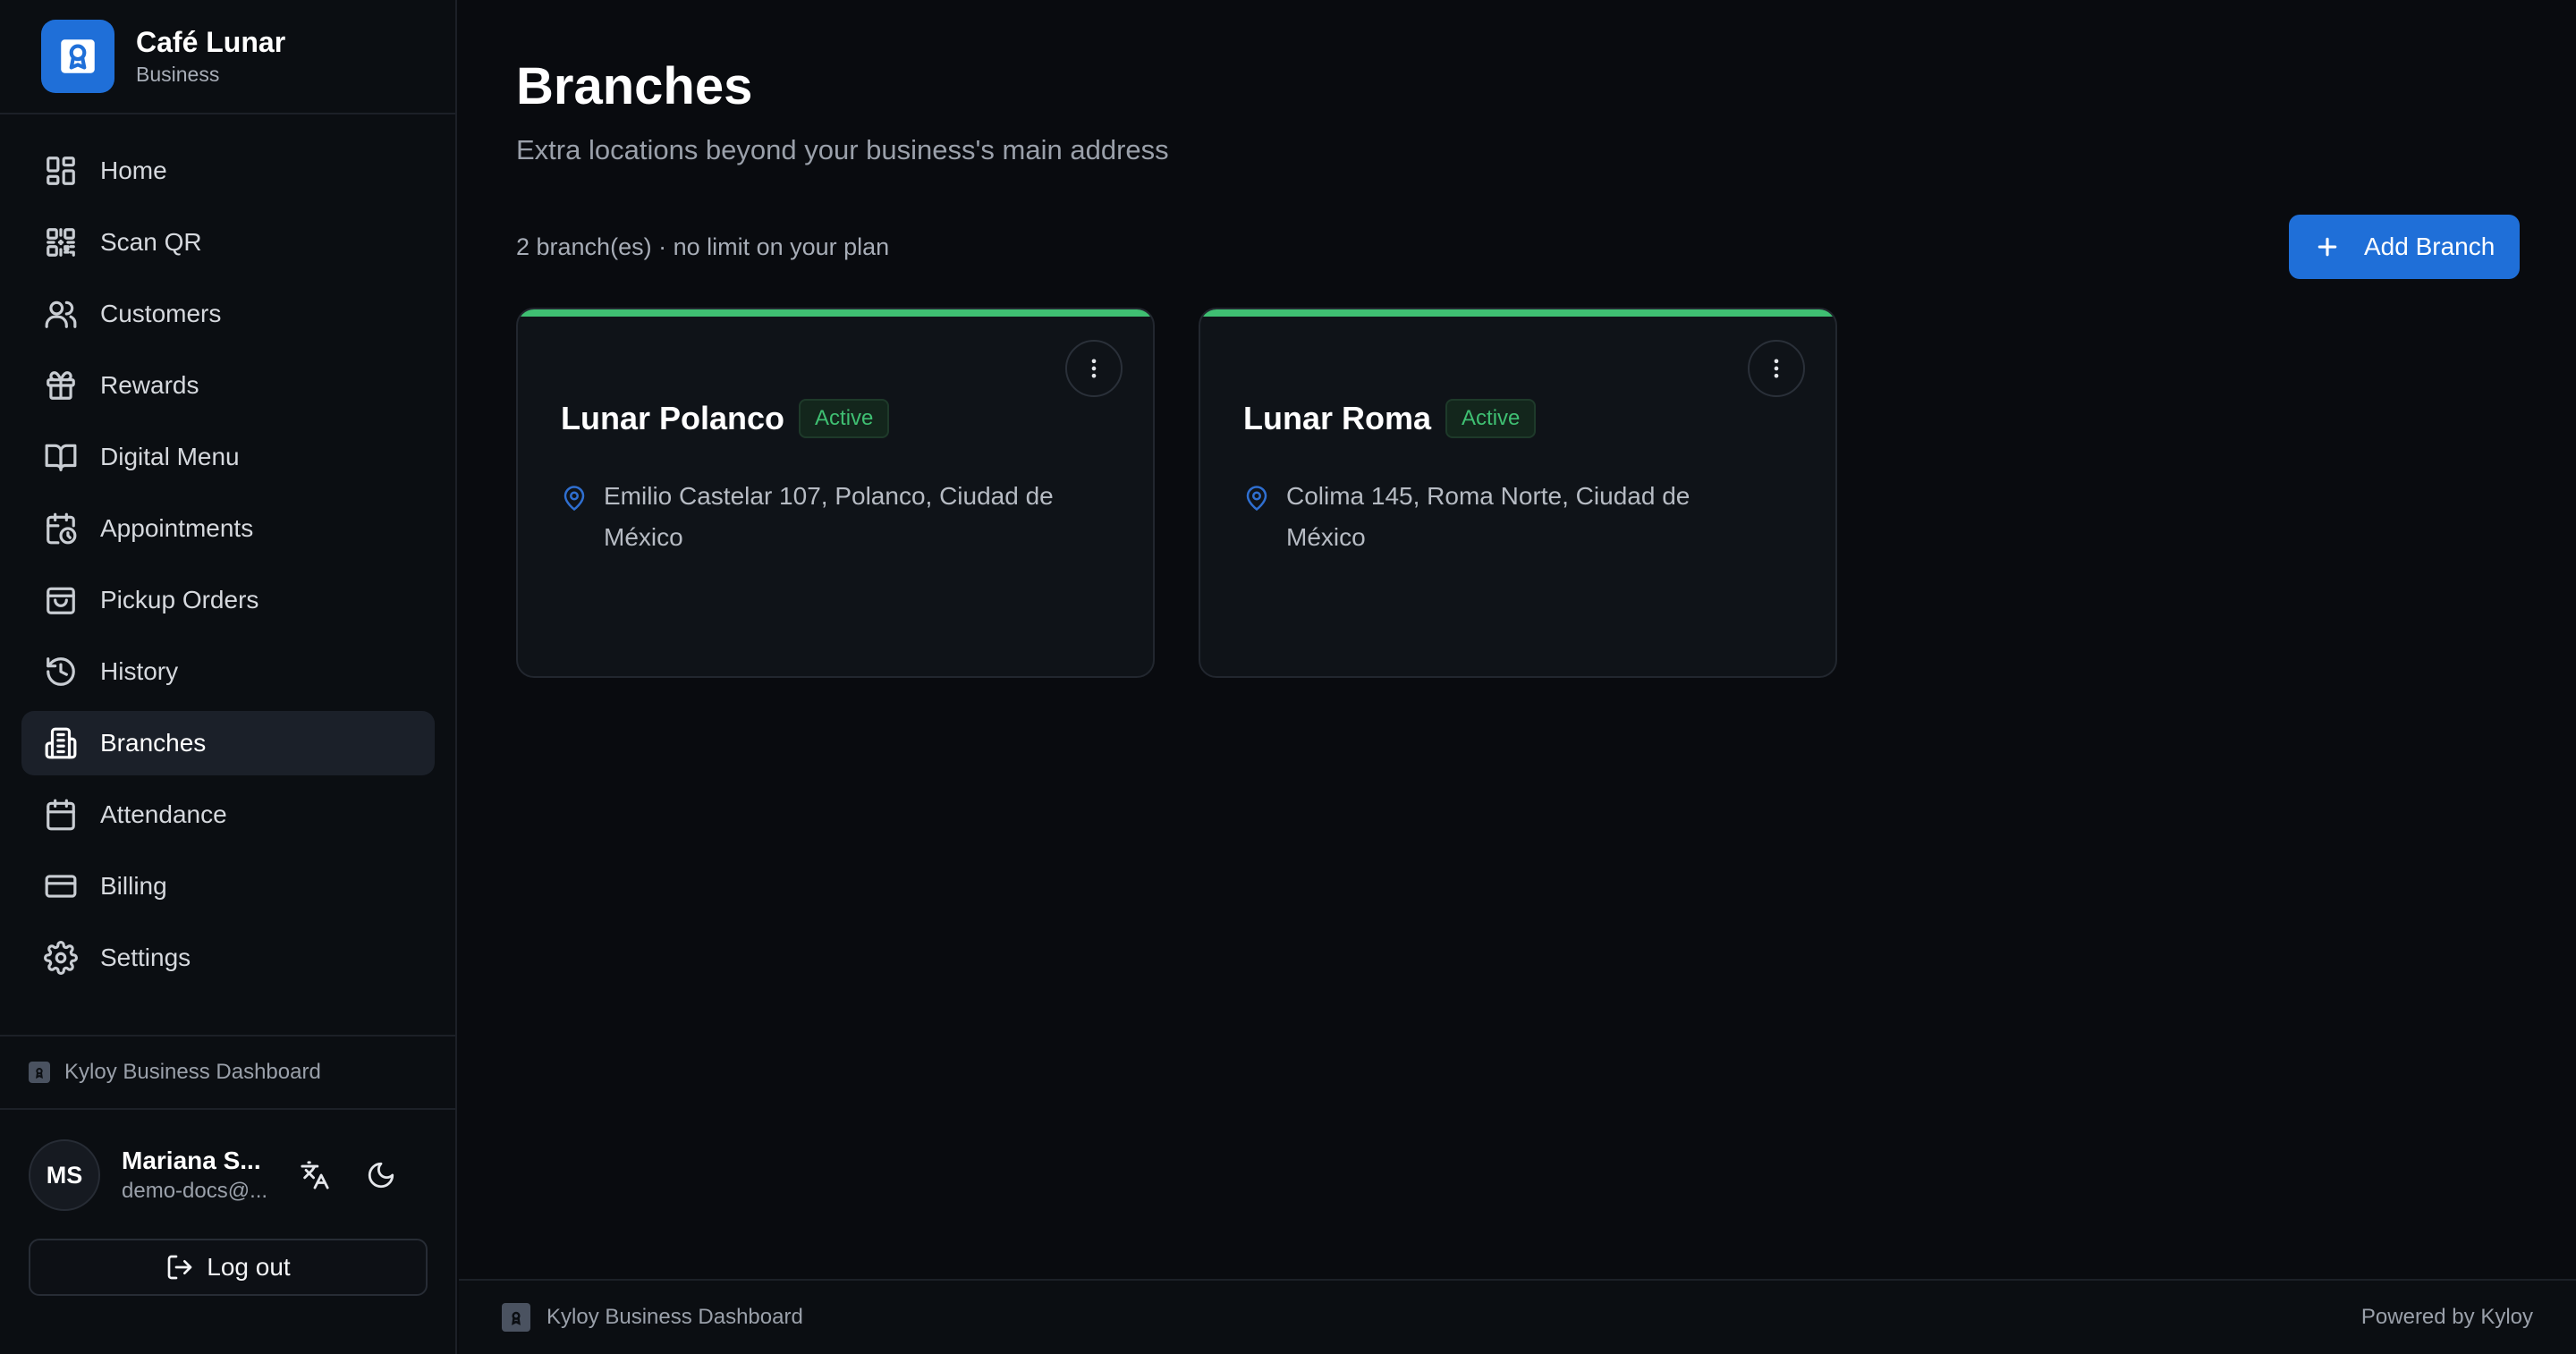  Describe the element at coordinates (149, 385) in the screenshot. I see `sidebar-item-label: Rewards` at that location.